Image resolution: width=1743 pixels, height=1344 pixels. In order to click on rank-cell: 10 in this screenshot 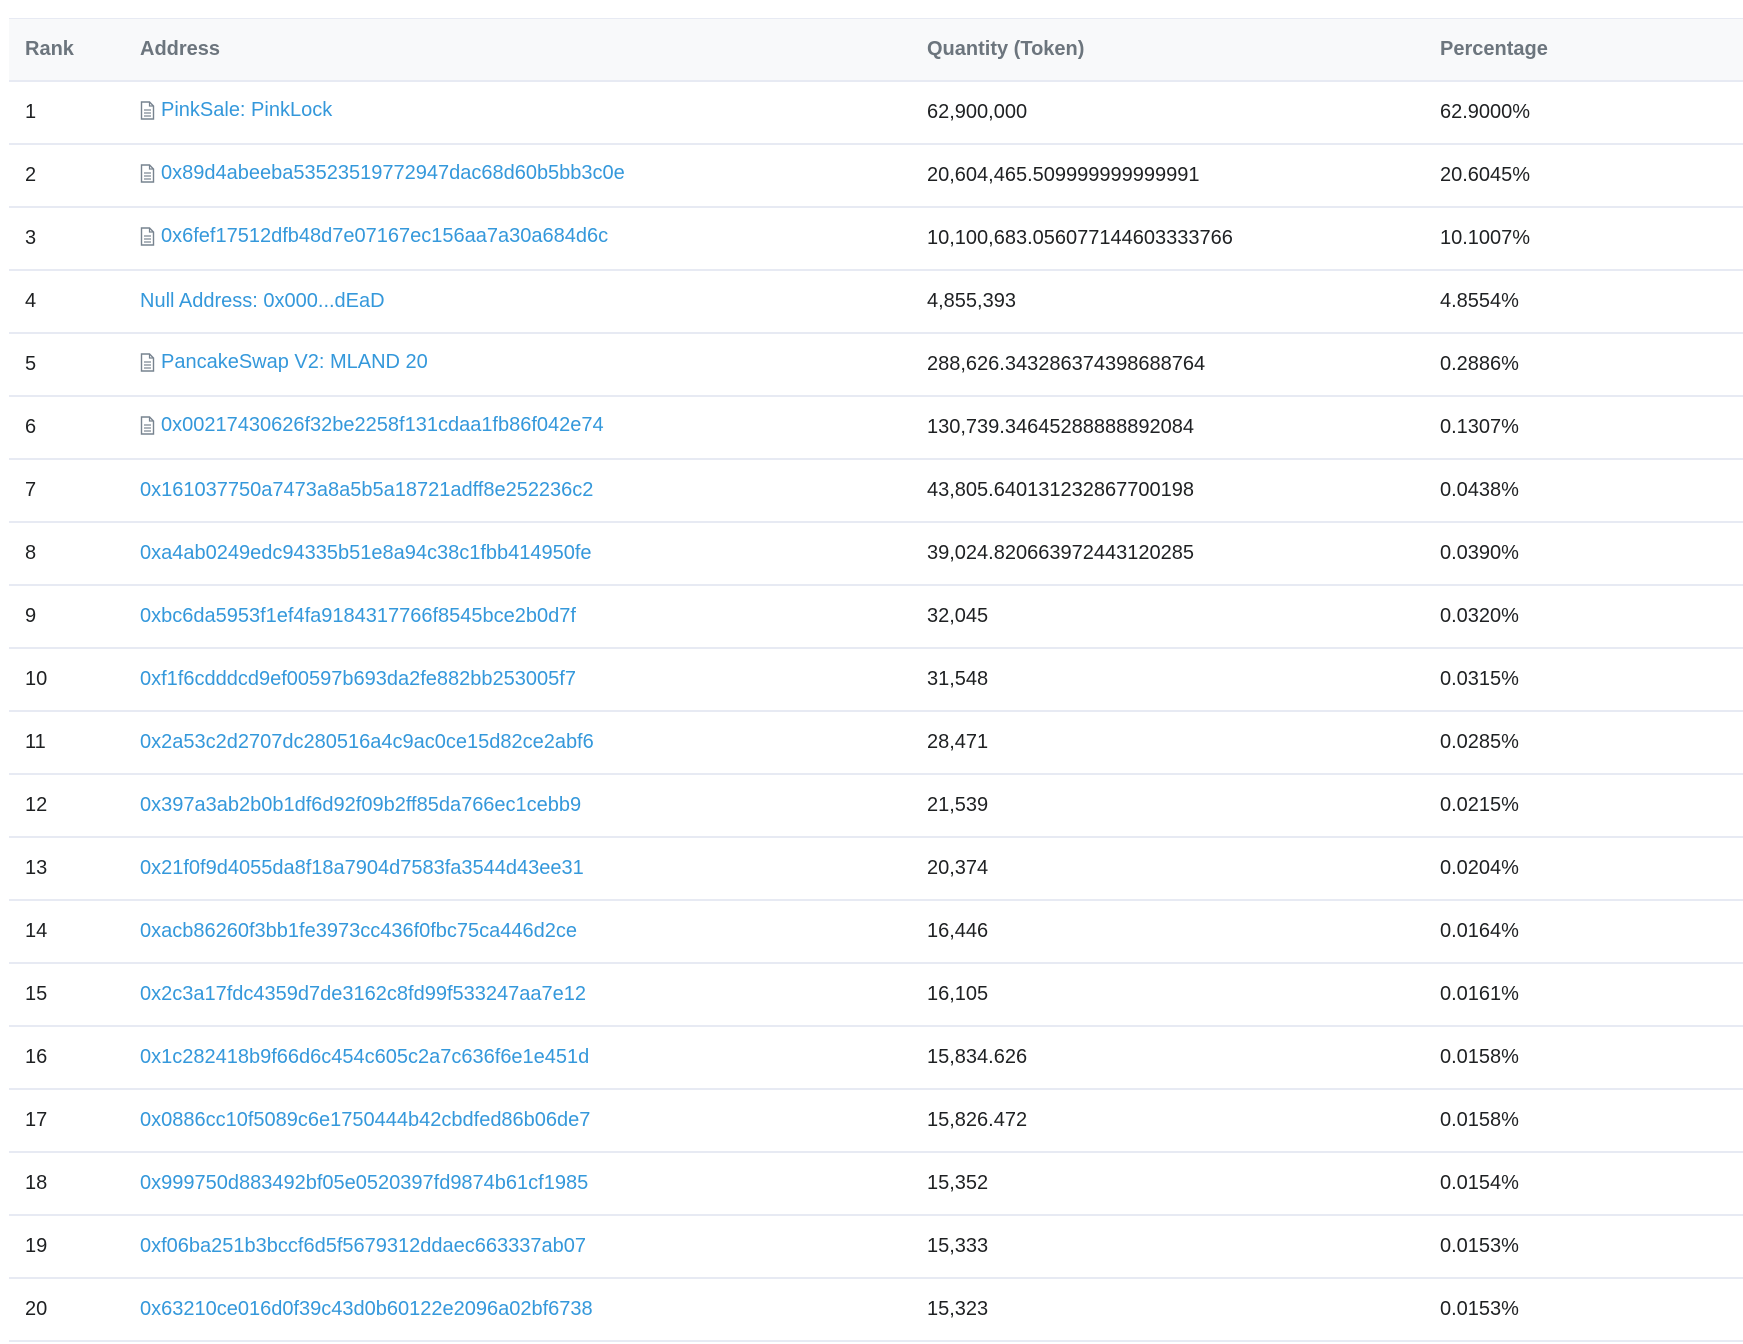, I will do `click(36, 678)`.